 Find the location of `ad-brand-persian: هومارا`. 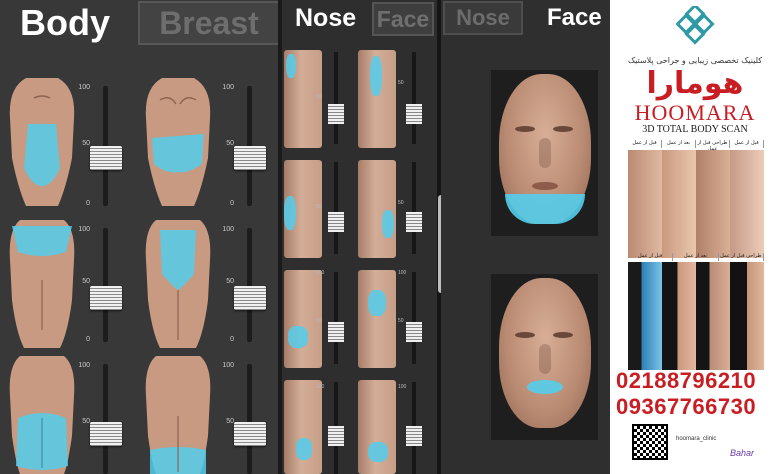

ad-brand-persian: هومارا is located at coordinates (695, 83).